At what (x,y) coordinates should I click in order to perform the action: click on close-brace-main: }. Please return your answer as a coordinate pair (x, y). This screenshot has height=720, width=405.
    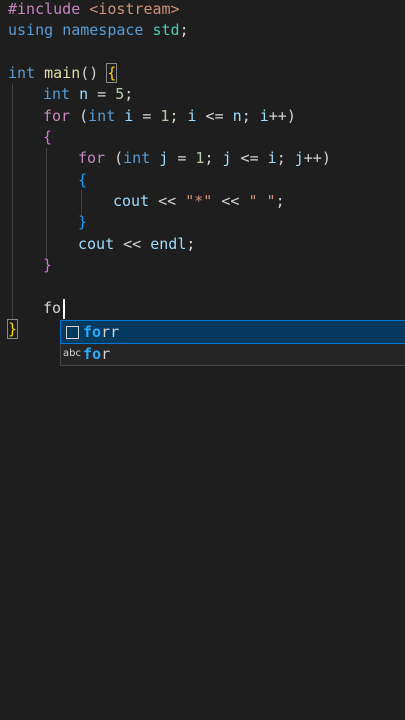
    Looking at the image, I should click on (12, 329).